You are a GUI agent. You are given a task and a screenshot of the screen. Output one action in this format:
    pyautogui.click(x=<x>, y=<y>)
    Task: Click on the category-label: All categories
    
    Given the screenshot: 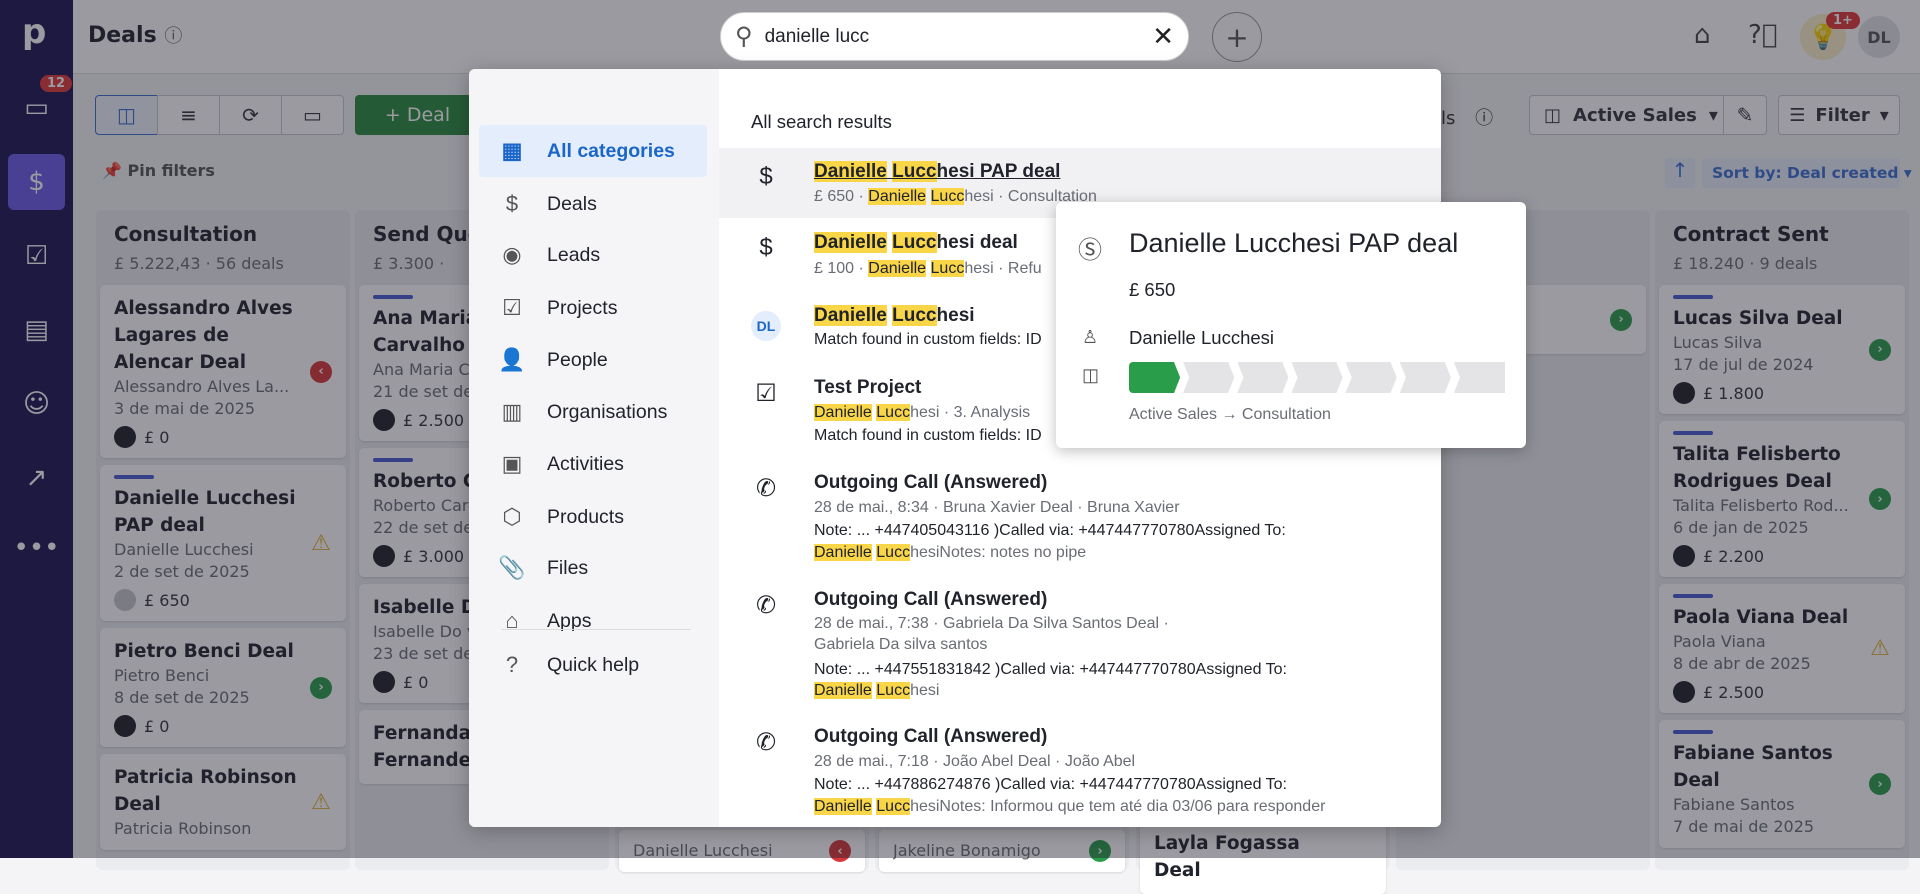 What is the action you would take?
    pyautogui.click(x=611, y=150)
    